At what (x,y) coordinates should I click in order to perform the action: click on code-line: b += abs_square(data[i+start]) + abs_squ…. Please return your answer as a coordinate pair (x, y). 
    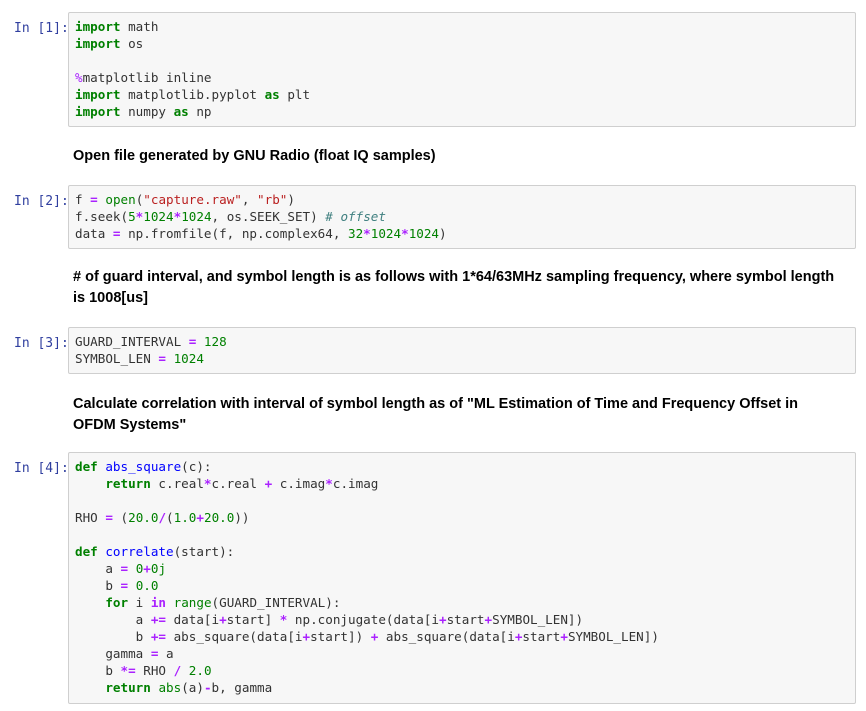
    Looking at the image, I should click on (465, 636).